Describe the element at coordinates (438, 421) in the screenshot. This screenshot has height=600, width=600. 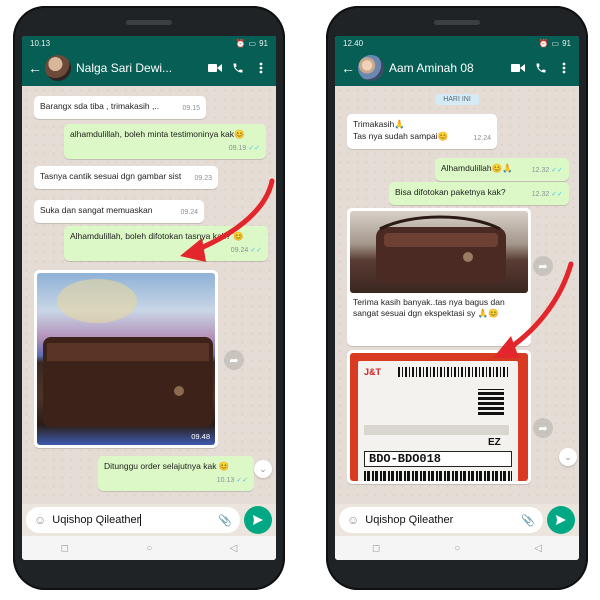
I see `shipping-label: J&T EZ BDO-BDO018` at that location.